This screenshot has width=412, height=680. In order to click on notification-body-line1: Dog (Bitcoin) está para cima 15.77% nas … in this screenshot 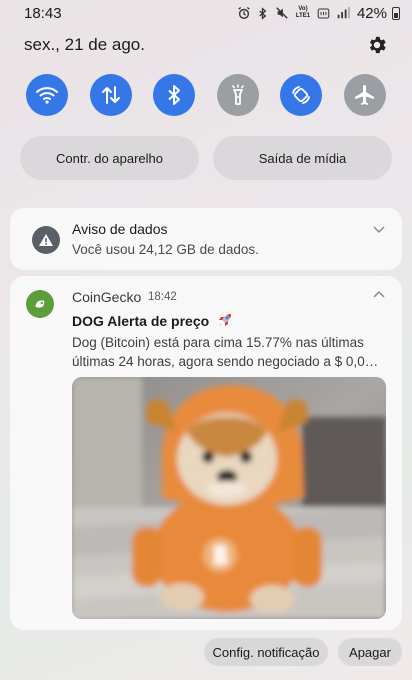, I will do `click(218, 342)`.